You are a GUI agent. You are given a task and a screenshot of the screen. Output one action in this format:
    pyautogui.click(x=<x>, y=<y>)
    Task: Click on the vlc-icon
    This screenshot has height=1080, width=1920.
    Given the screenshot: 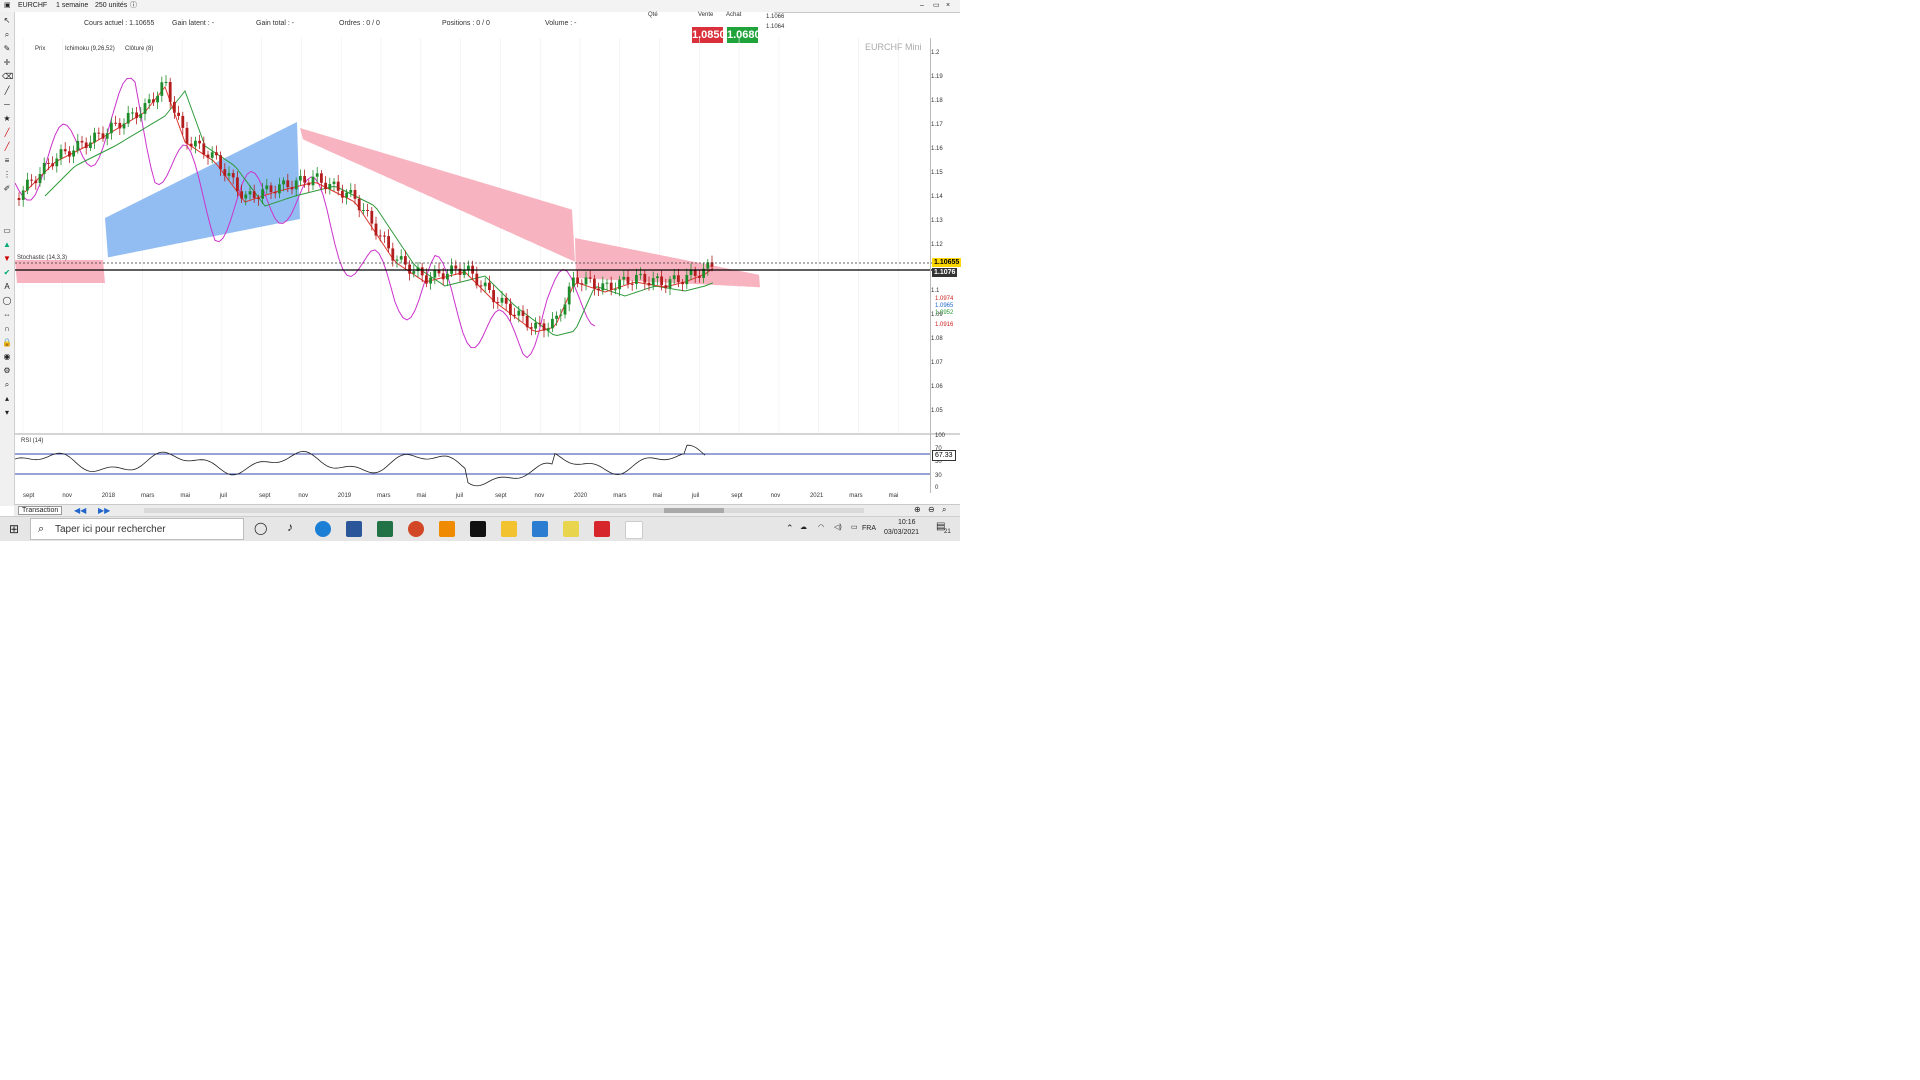 What is the action you would take?
    pyautogui.click(x=447, y=529)
    